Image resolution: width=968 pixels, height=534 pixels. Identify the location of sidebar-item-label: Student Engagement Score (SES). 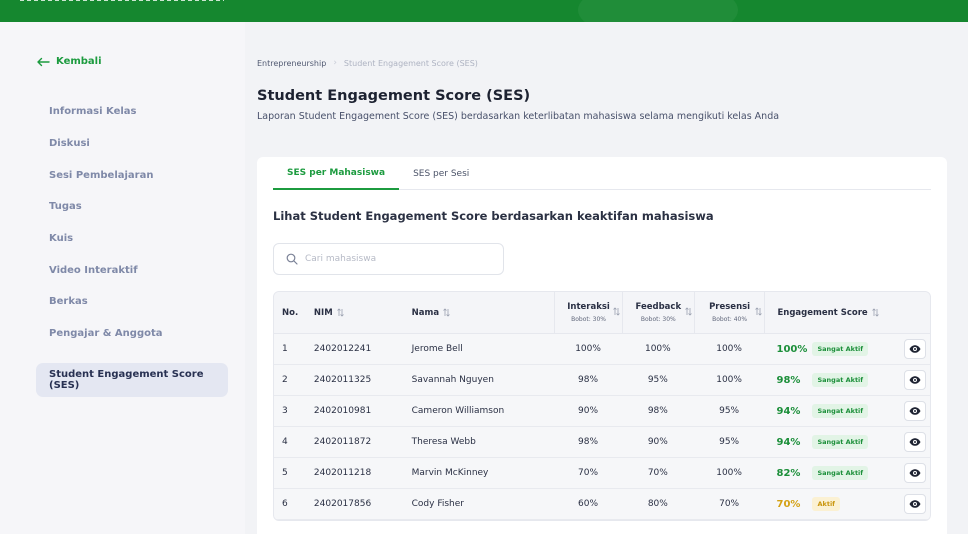
(126, 379).